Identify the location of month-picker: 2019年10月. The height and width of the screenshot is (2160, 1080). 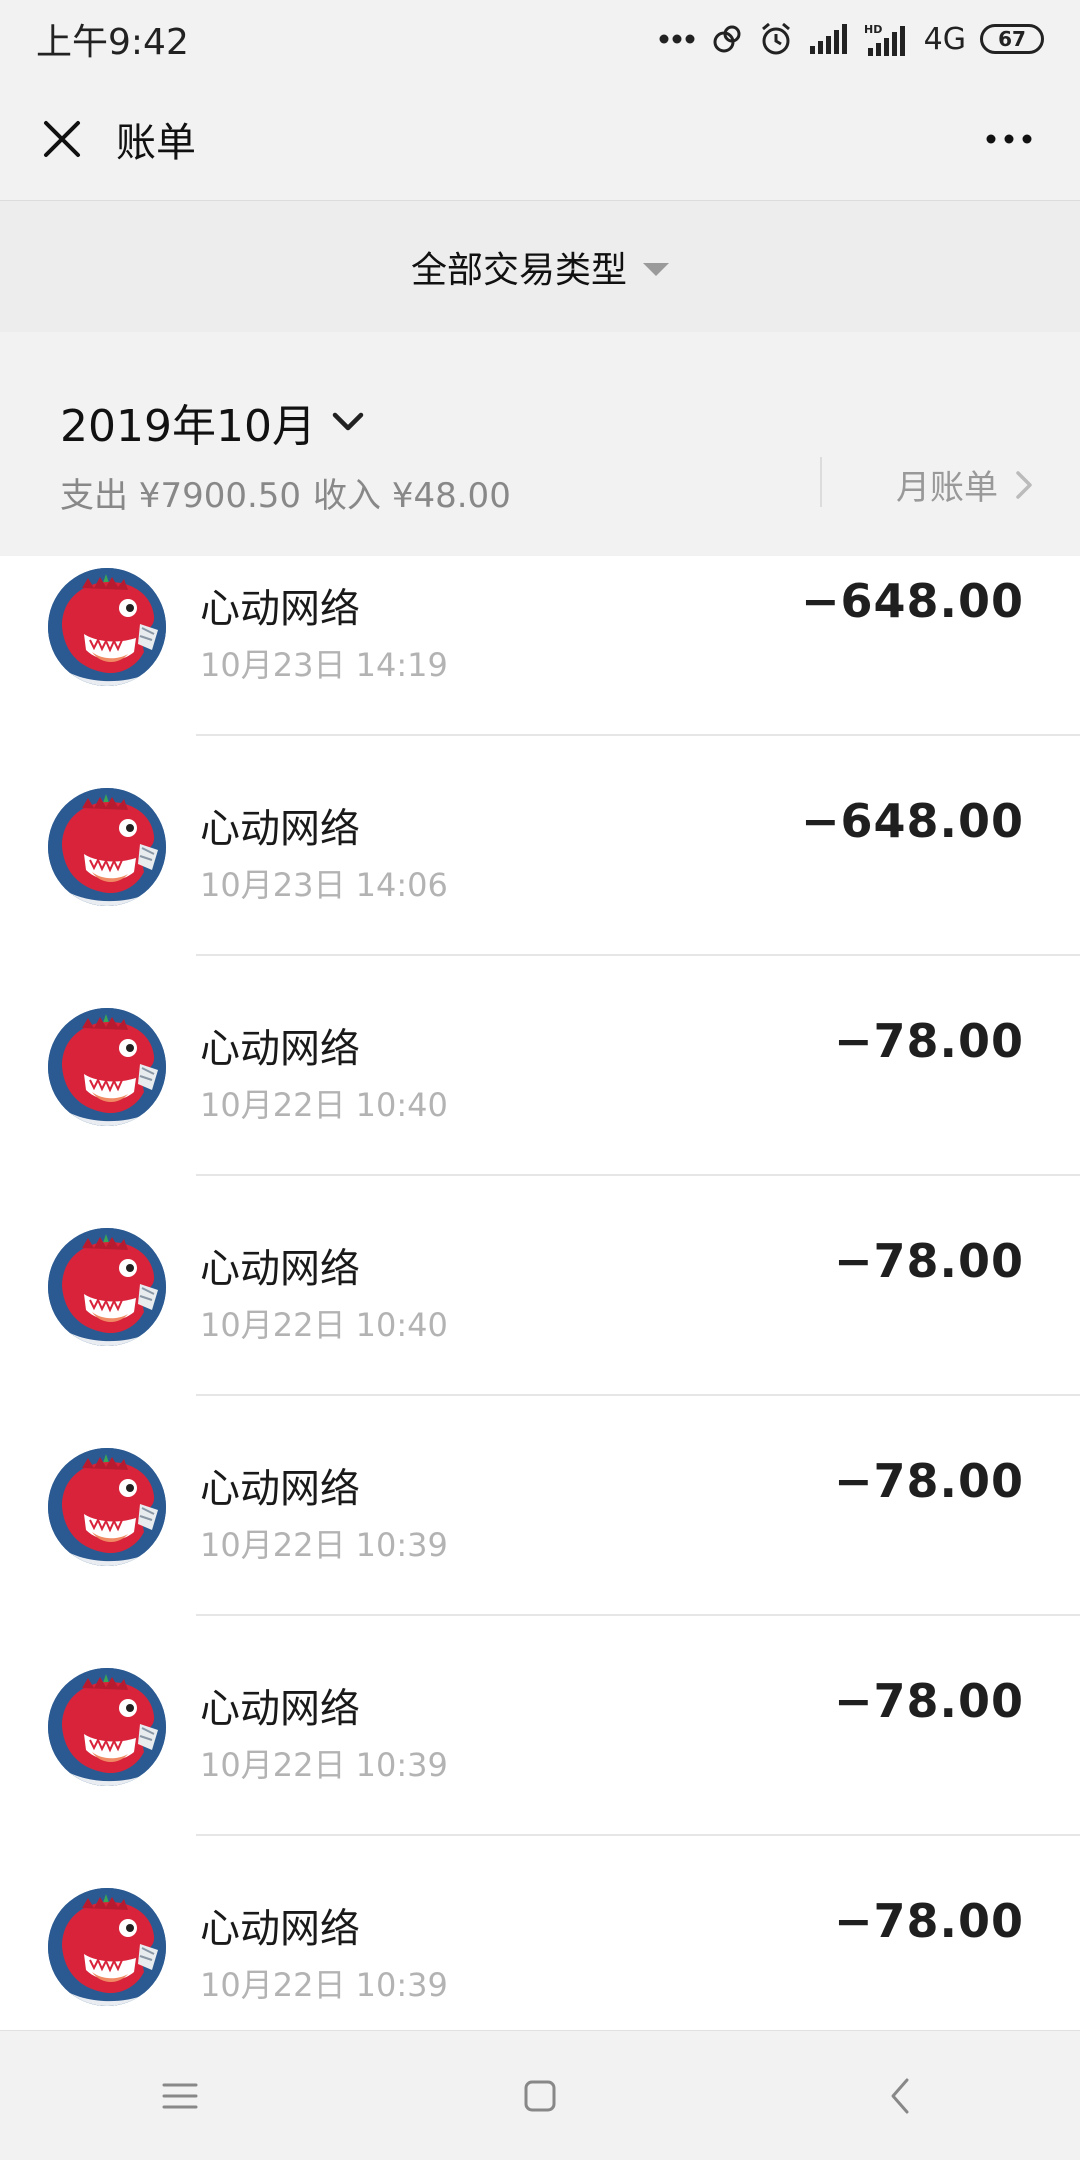
(212, 422).